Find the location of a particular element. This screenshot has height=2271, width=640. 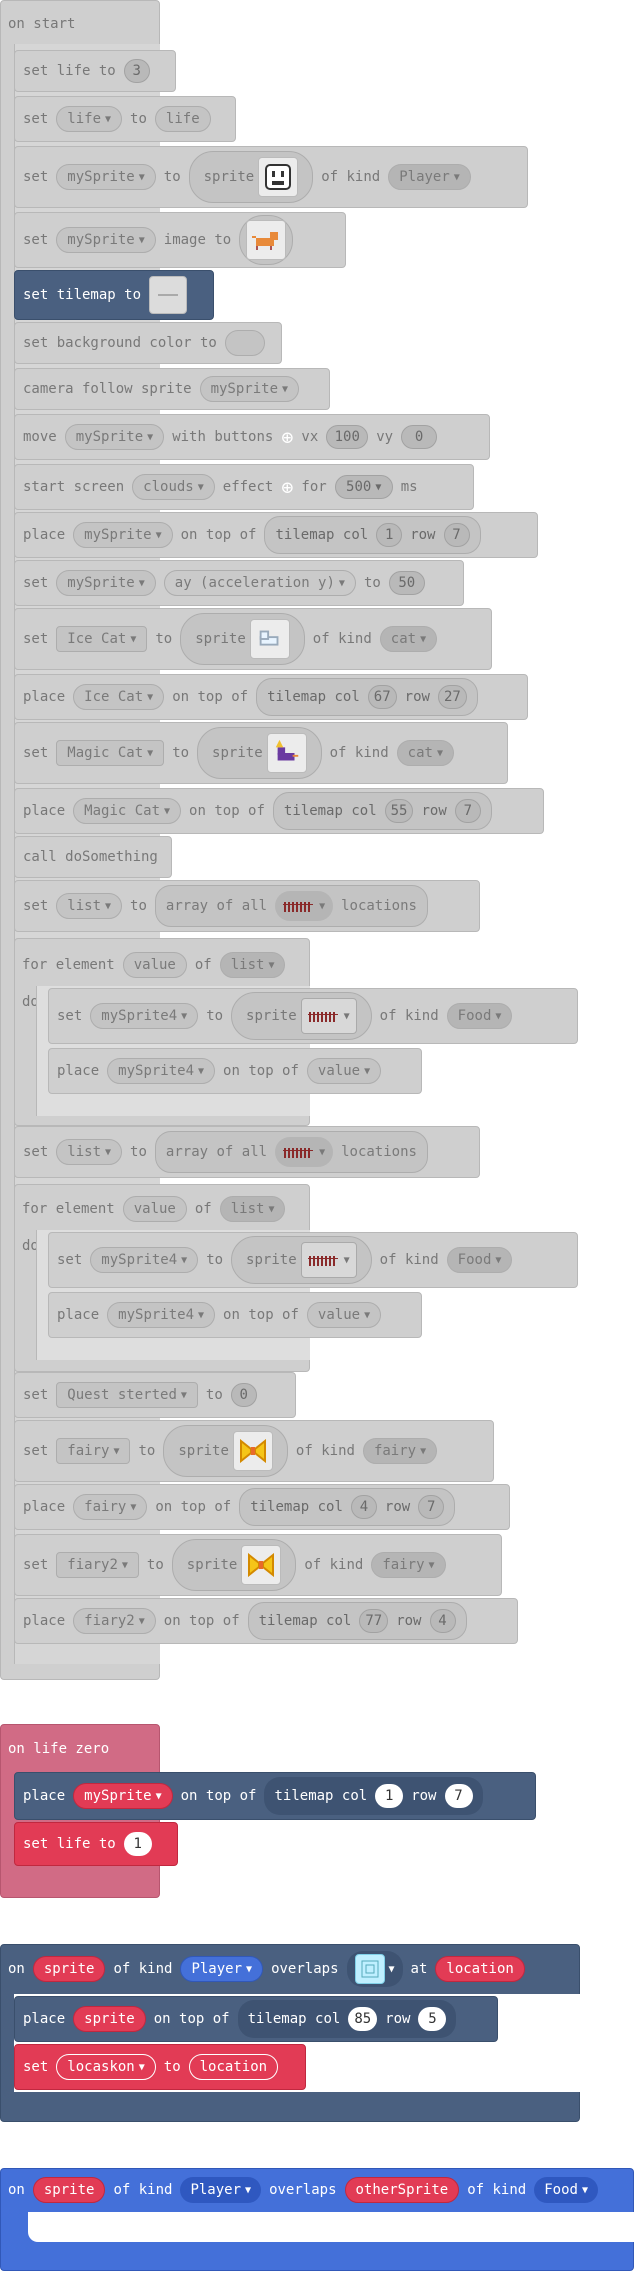

on-start-hat: on start is located at coordinates (41, 24).